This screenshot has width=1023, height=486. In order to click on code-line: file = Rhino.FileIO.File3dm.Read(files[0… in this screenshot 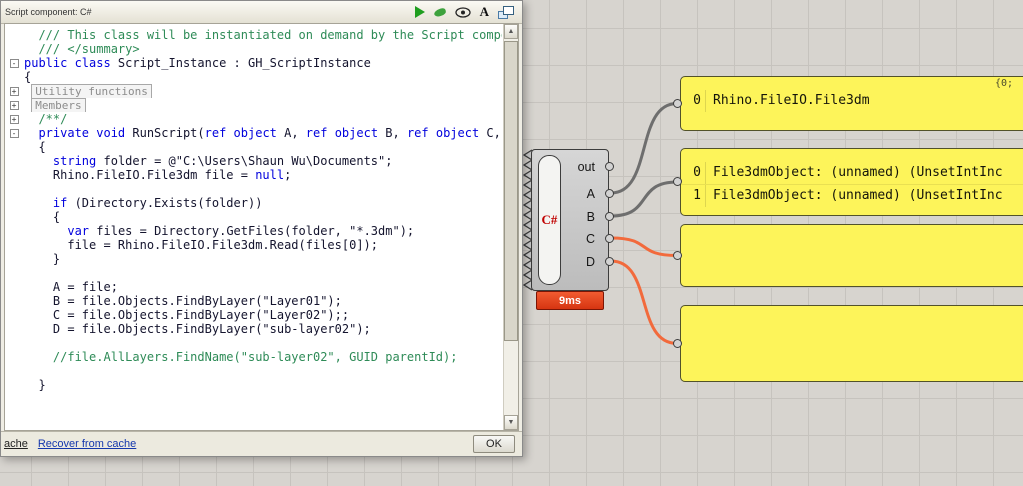, I will do `click(263, 245)`.